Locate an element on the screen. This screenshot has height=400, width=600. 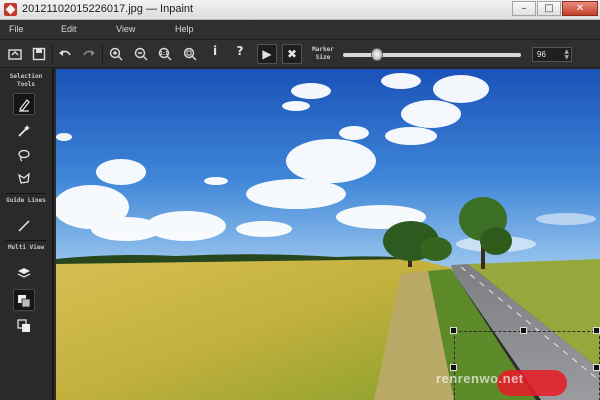
polygonal-lasso-tool is located at coordinates (24, 179).